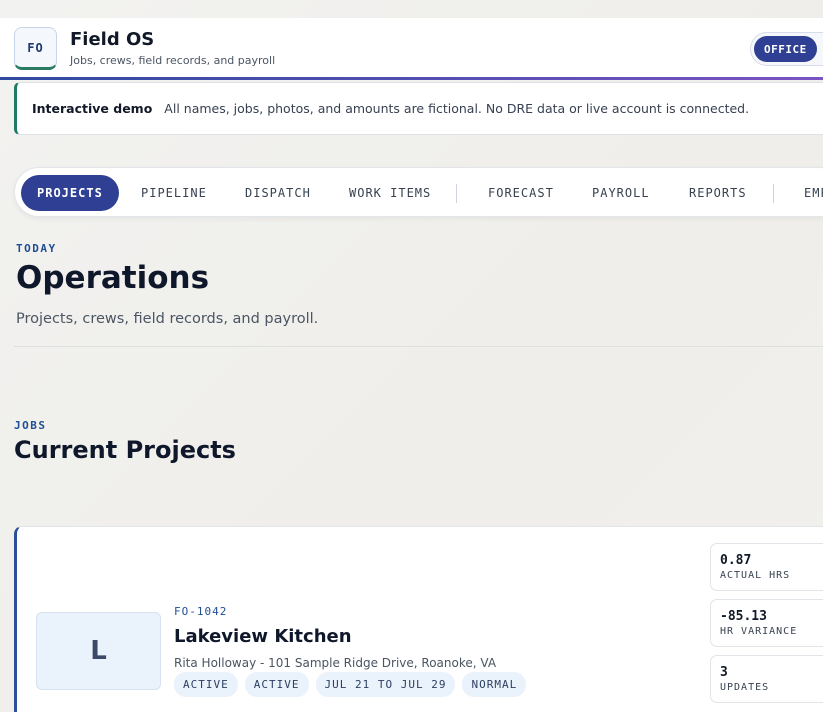  What do you see at coordinates (521, 193) in the screenshot?
I see `tab-forecast: FORECAST` at bounding box center [521, 193].